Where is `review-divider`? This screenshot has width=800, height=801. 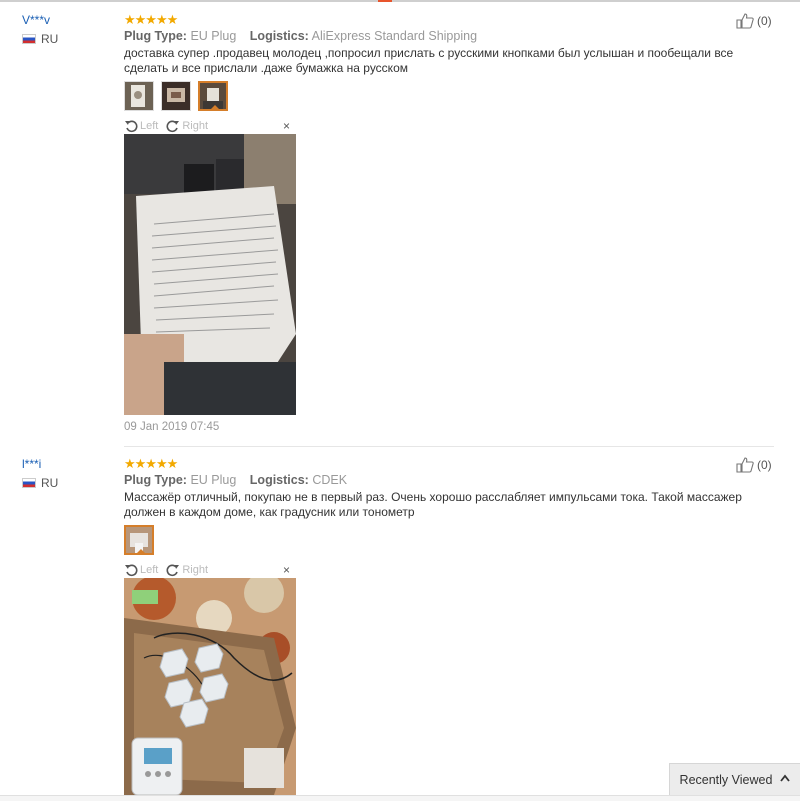 review-divider is located at coordinates (449, 446).